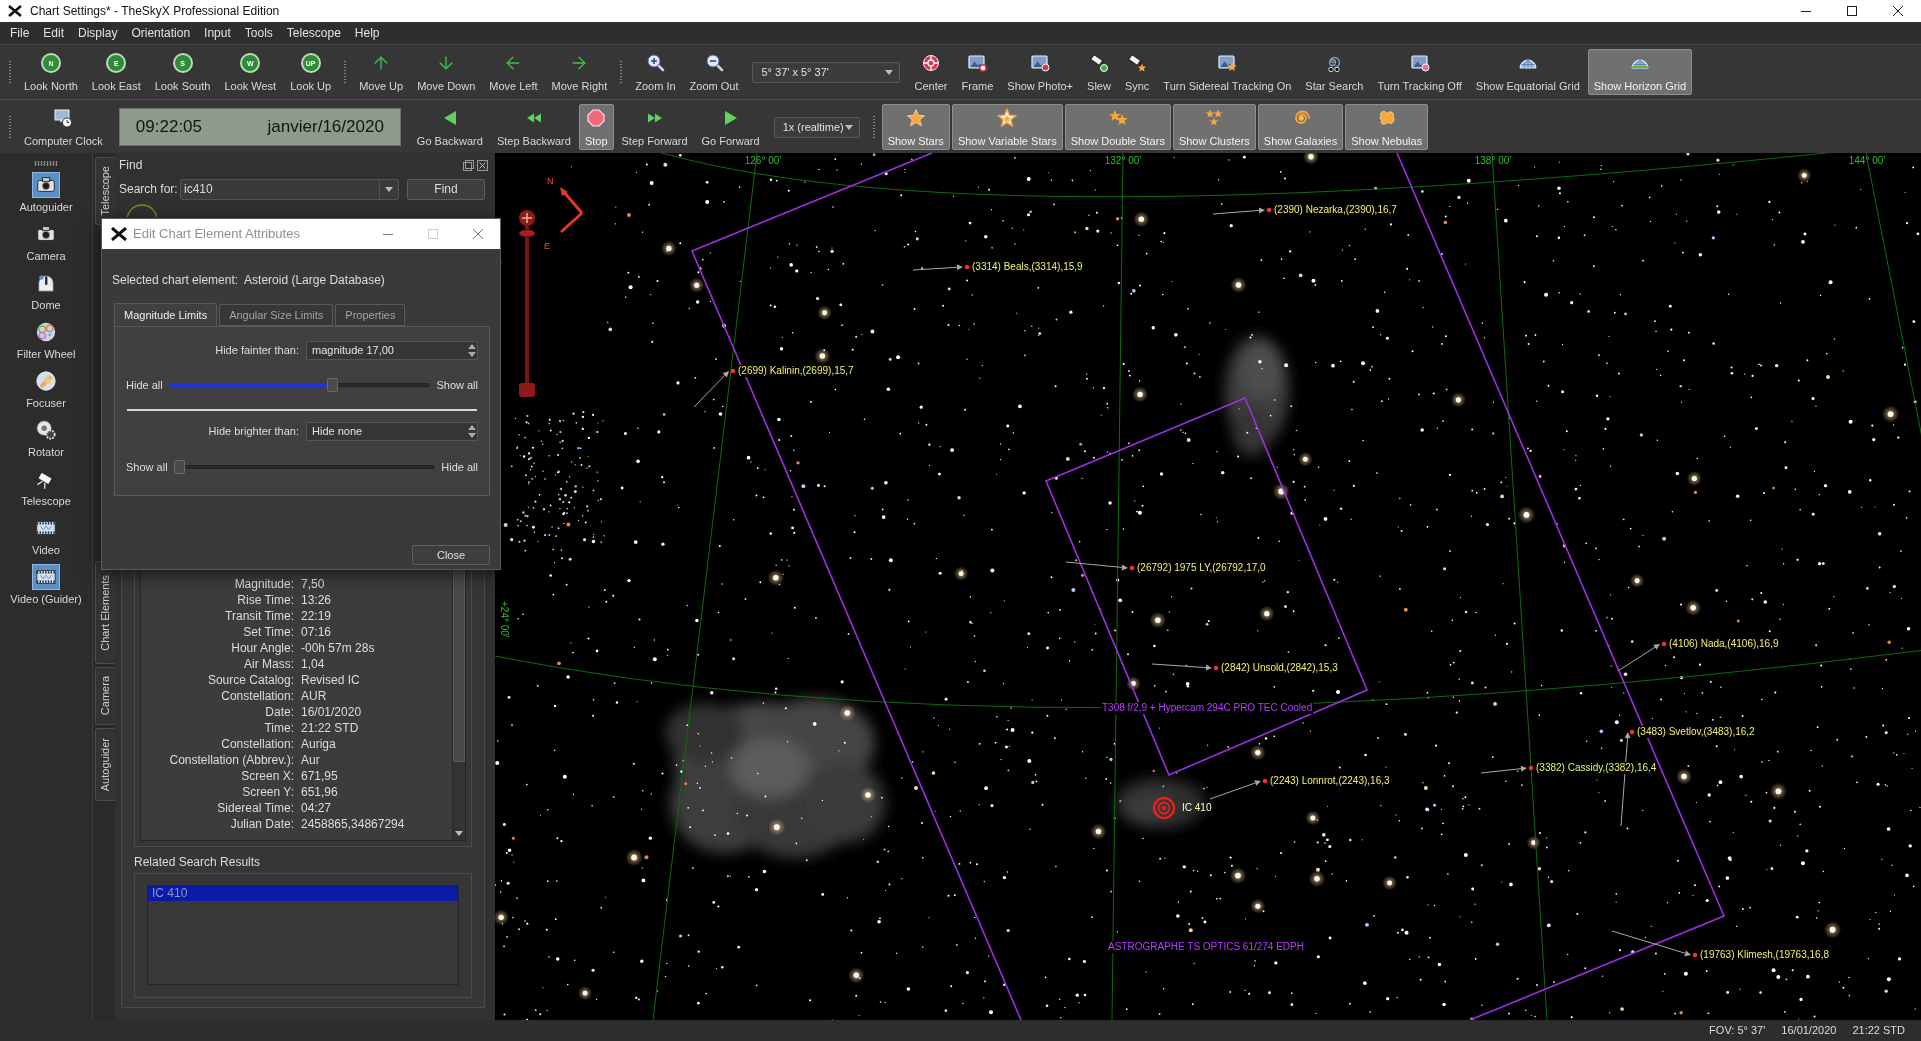 The height and width of the screenshot is (1041, 1921). Describe the element at coordinates (310, 760) in the screenshot. I see `detail-value: Aur` at that location.